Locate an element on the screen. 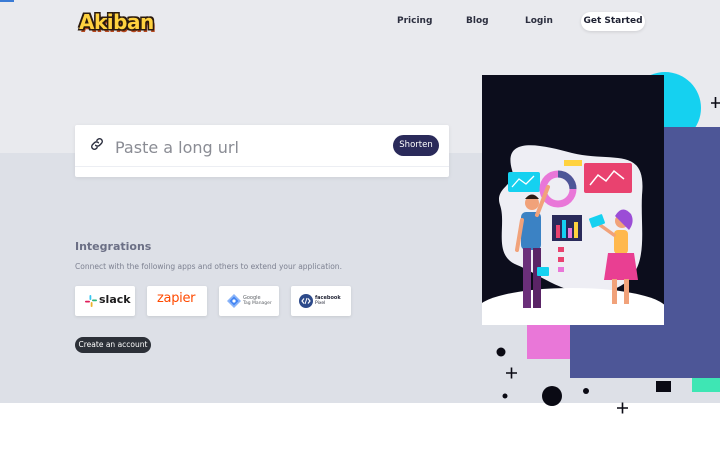  page-background-bottom is located at coordinates (360, 426).